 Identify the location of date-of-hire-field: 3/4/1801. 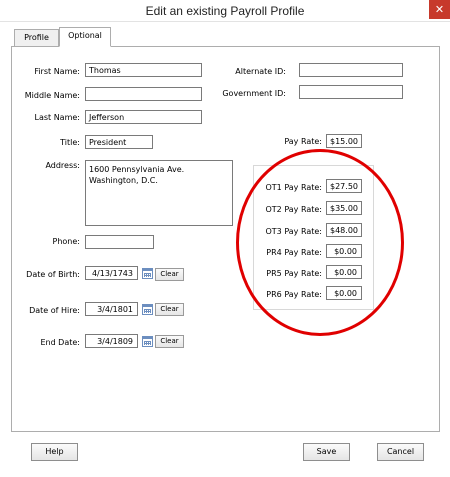
(111, 309).